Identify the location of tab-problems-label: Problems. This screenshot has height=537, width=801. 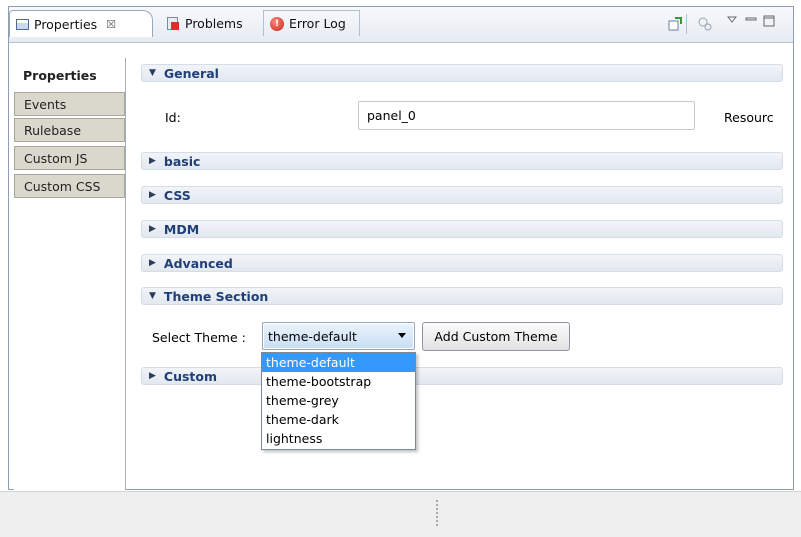
(214, 23).